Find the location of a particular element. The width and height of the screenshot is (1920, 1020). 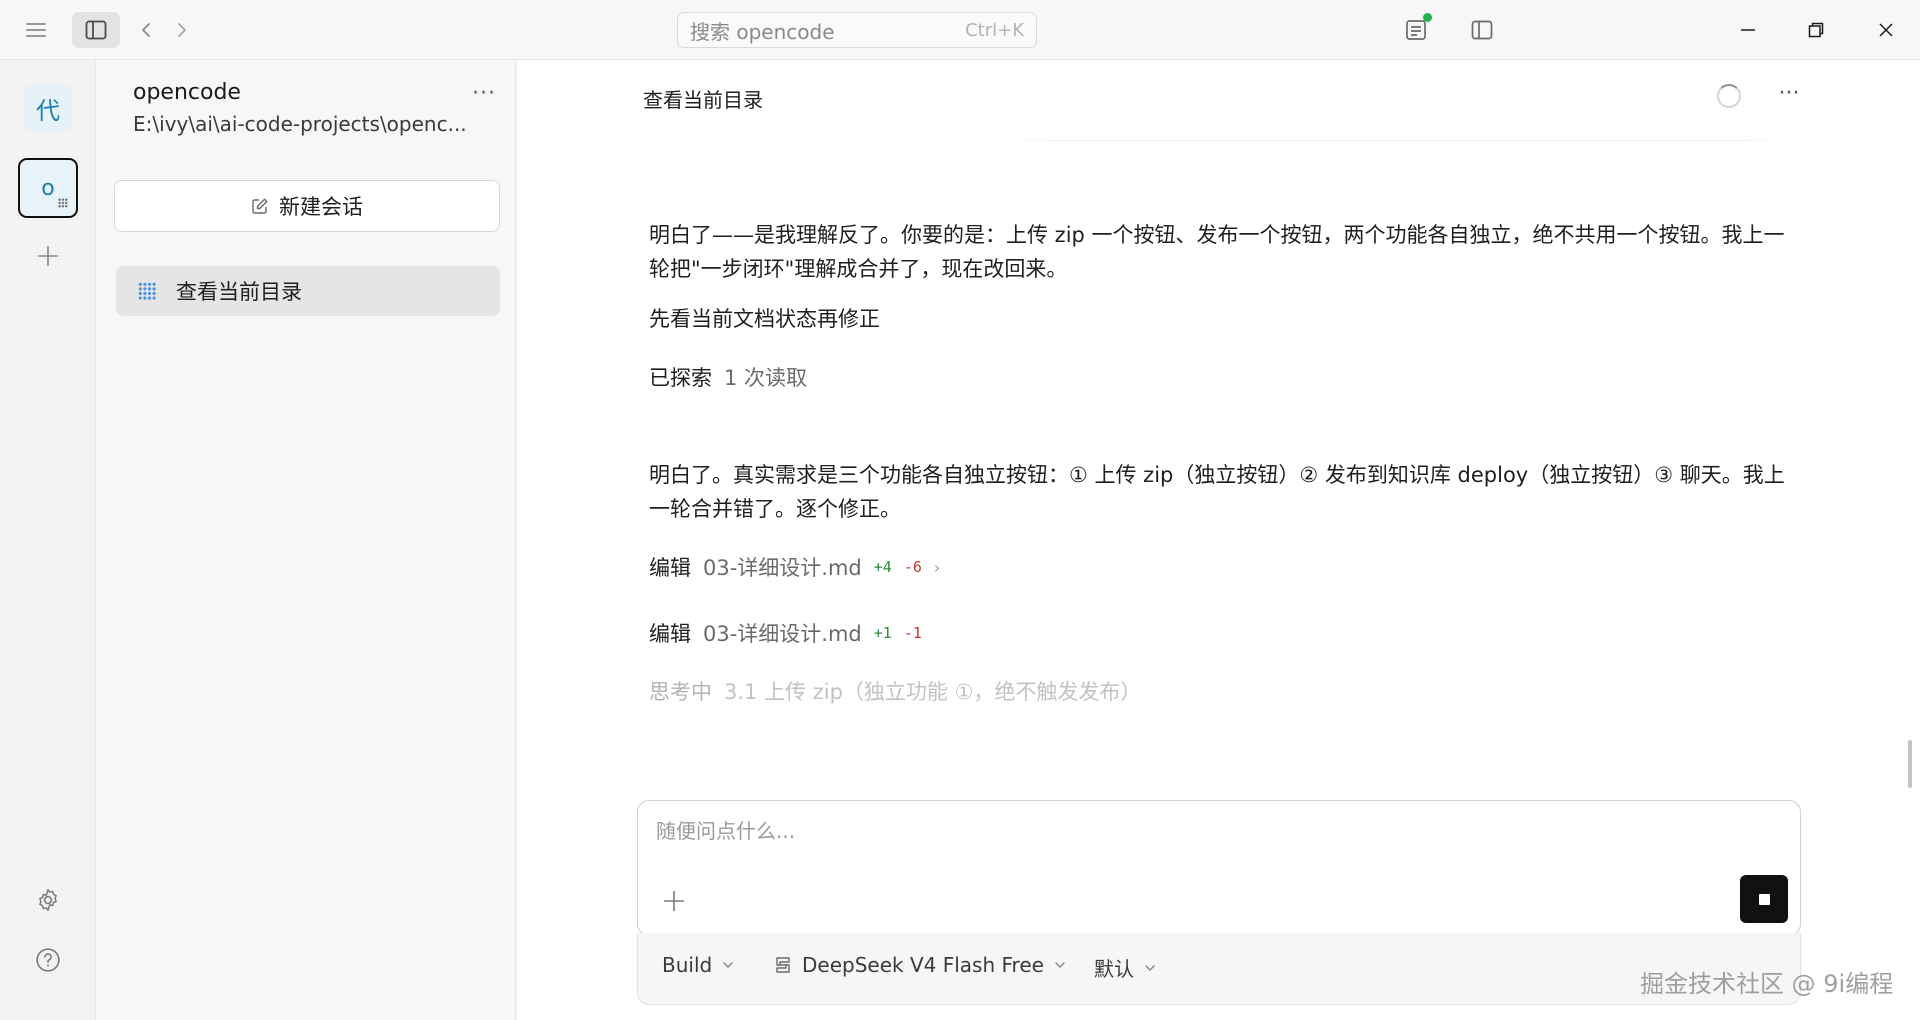

project-rail: 代 o is located at coordinates (48, 540).